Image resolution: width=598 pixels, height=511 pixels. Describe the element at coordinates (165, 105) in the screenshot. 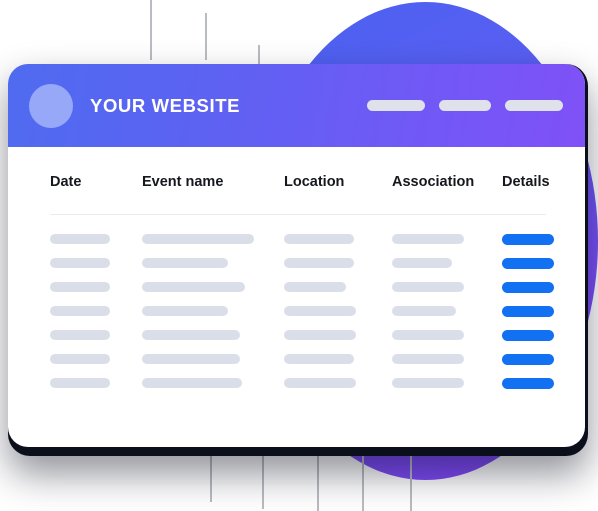

I see `site-title: YOUR WEBSITE` at that location.